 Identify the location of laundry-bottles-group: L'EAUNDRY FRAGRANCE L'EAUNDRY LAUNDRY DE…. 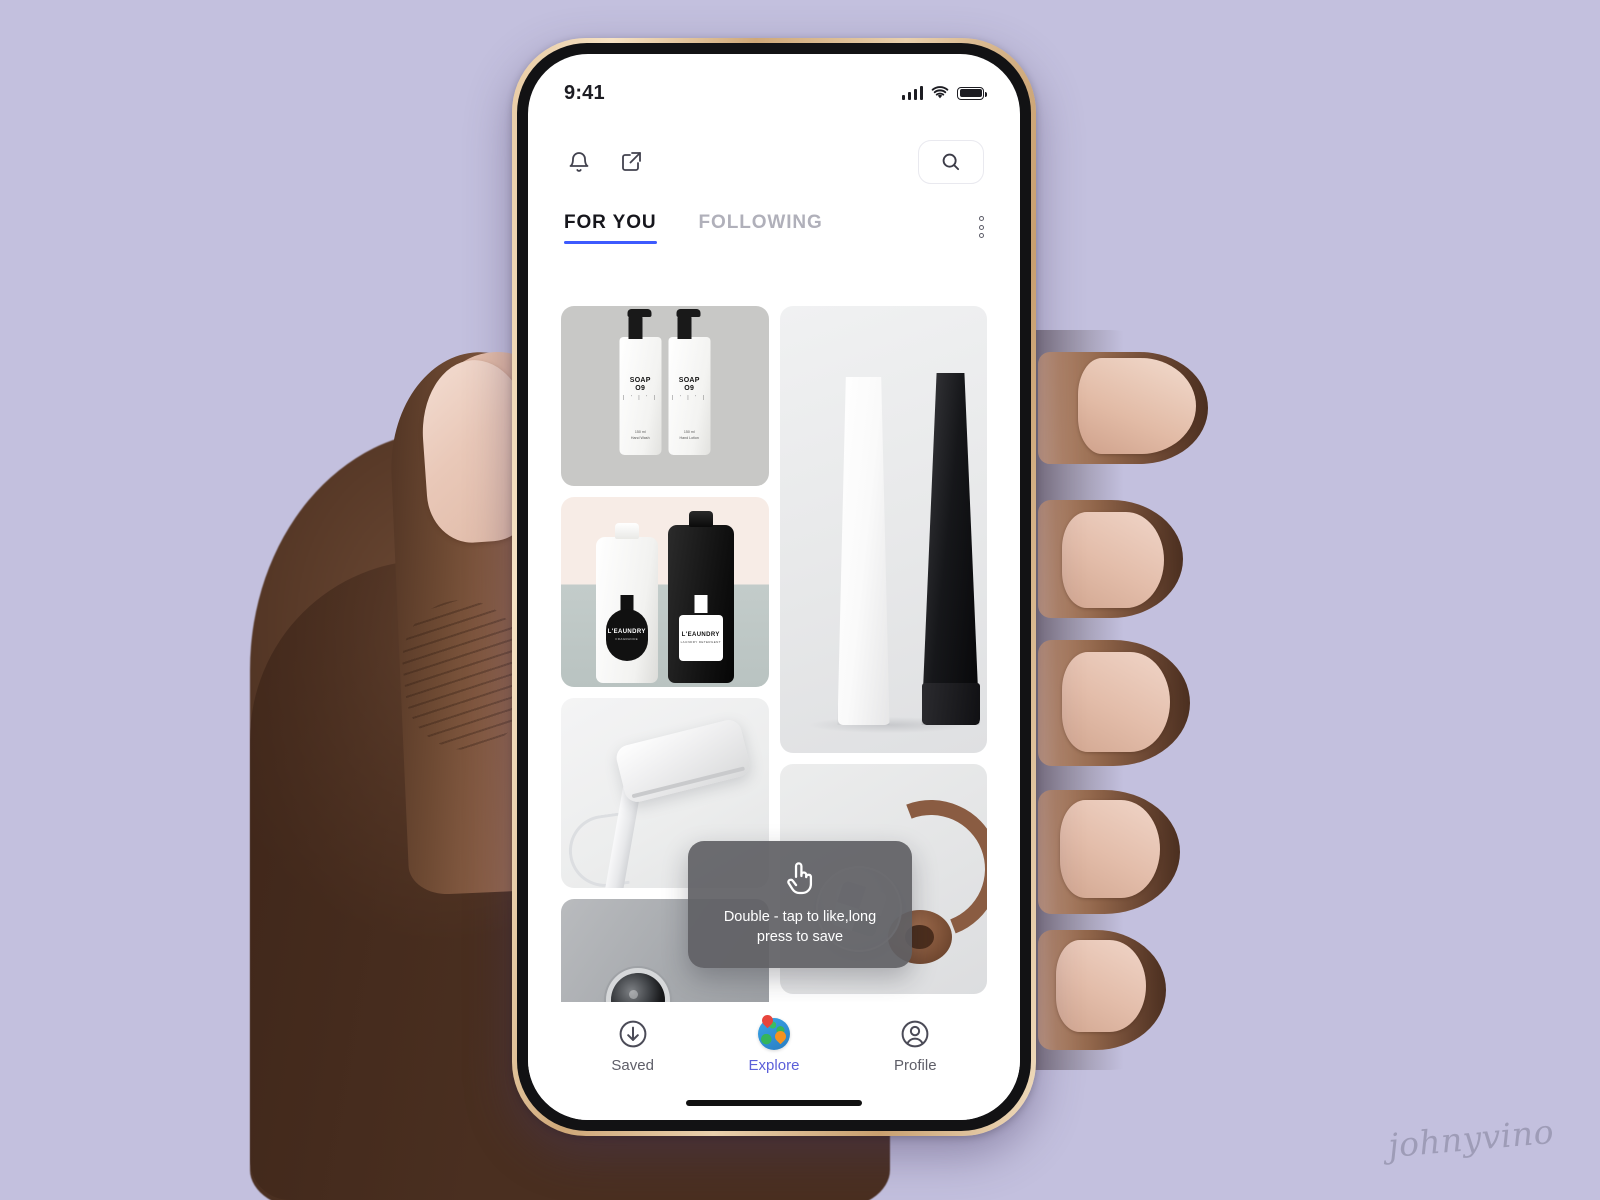
(664, 604).